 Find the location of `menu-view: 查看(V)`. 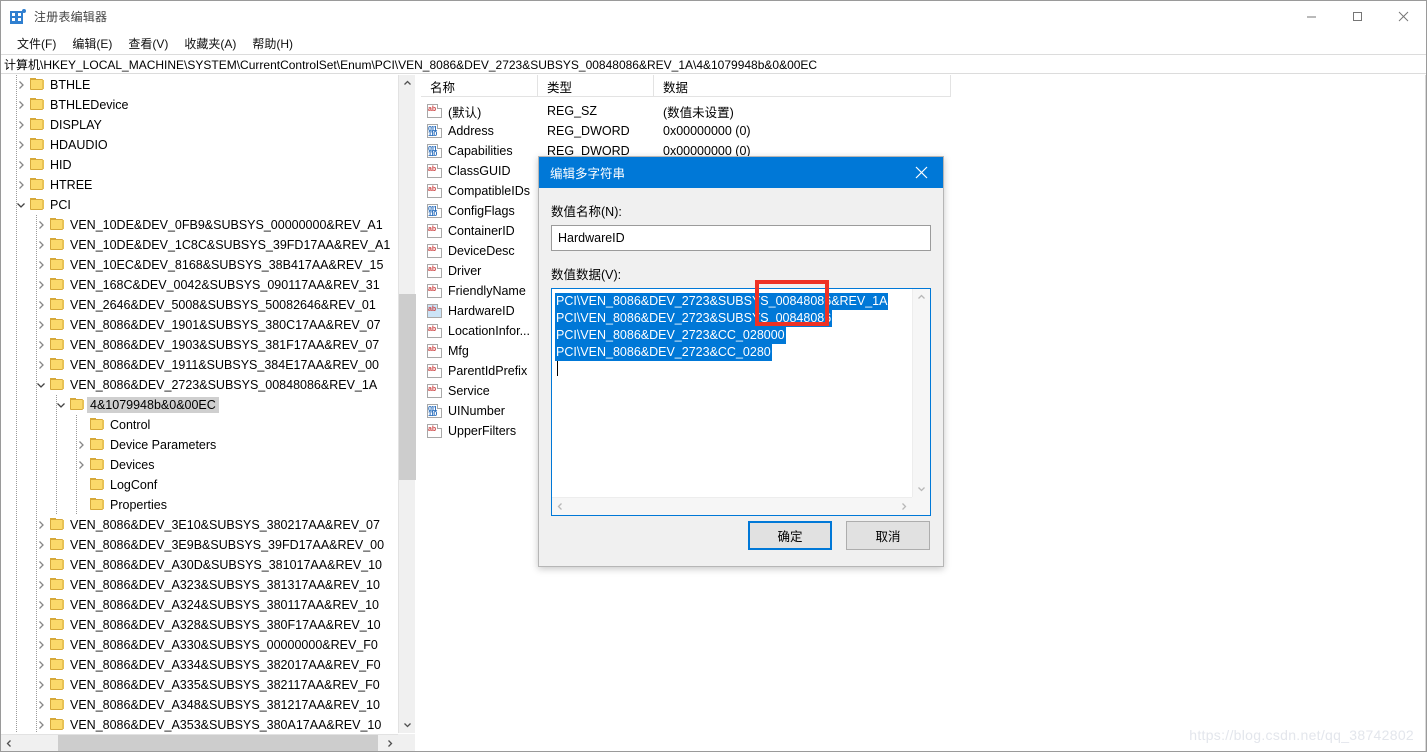

menu-view: 查看(V) is located at coordinates (148, 43).